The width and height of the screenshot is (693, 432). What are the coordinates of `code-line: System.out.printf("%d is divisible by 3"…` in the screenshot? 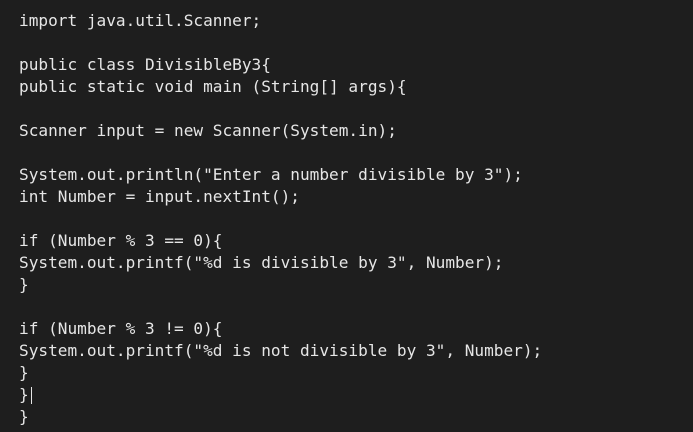 It's located at (356, 263).